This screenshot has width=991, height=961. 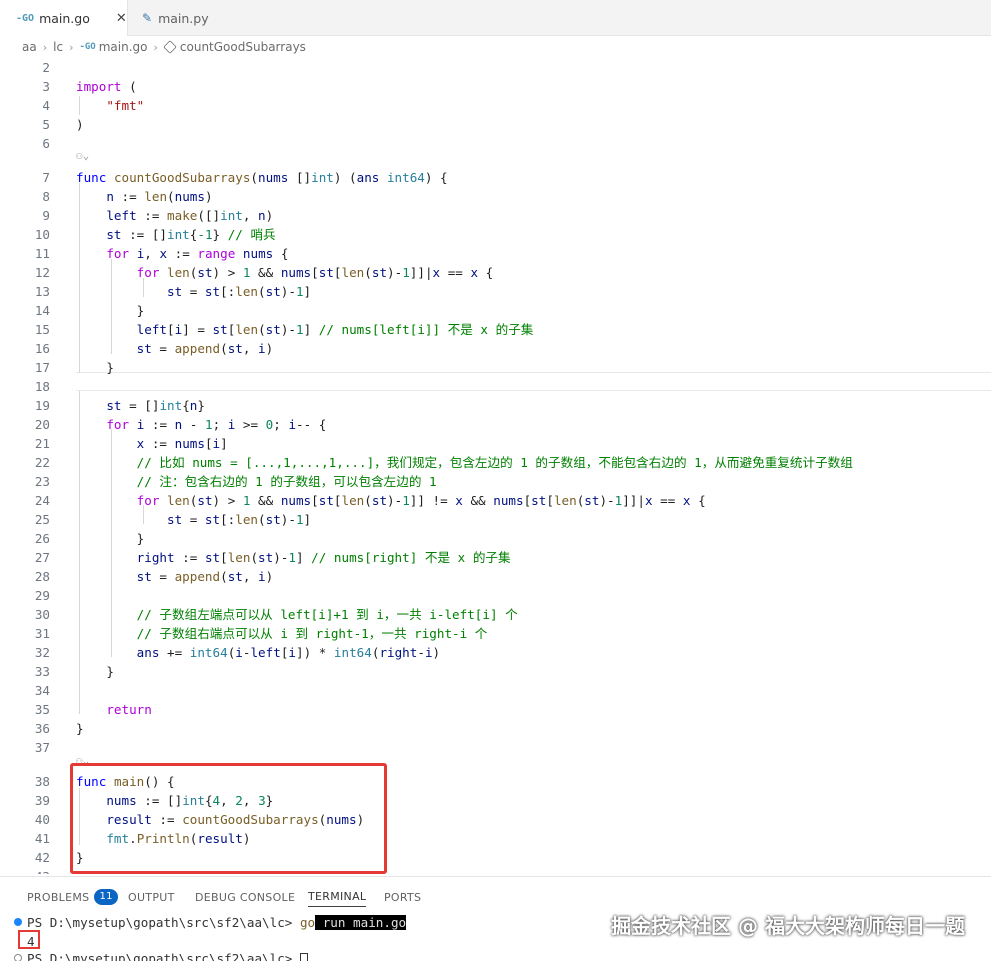 I want to click on line-number: 31, so click(x=42, y=633).